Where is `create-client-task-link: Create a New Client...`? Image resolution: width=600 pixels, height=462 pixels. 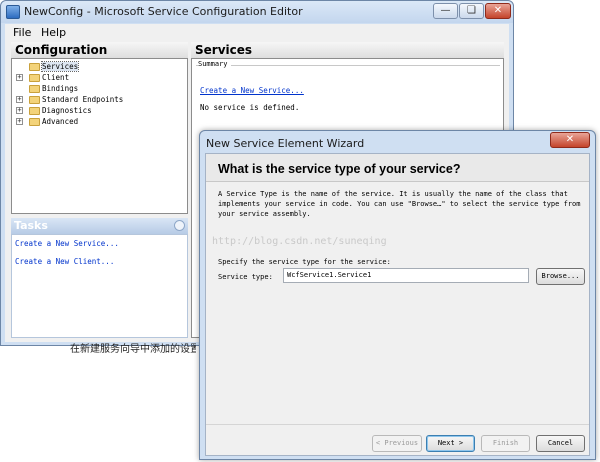
create-client-task-link: Create a New Client... is located at coordinates (64, 261).